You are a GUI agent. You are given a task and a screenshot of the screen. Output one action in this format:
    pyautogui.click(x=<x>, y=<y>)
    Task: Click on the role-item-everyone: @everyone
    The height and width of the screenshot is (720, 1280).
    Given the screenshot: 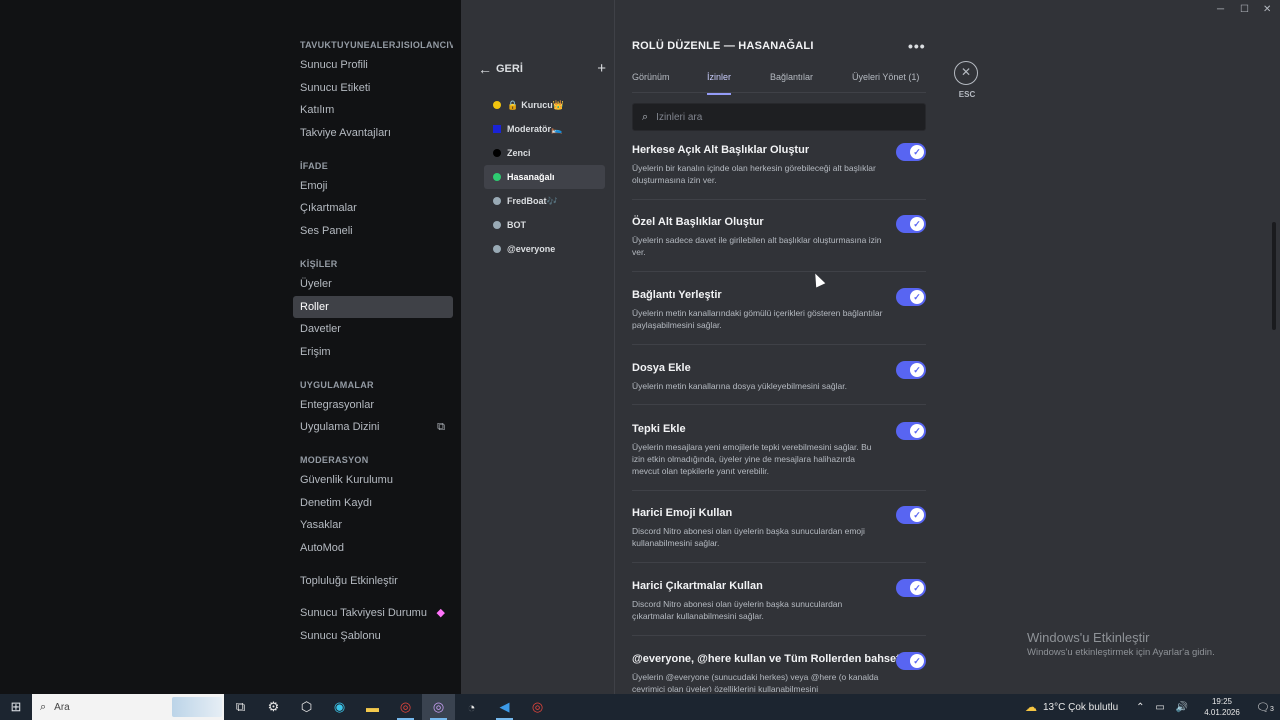 What is the action you would take?
    pyautogui.click(x=544, y=249)
    